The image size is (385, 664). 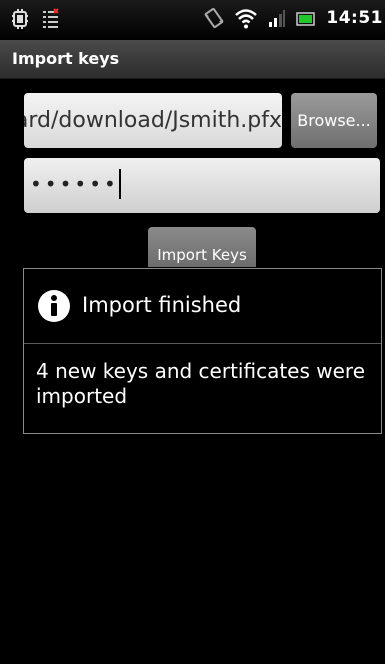 I want to click on info-icon, so click(x=54, y=308).